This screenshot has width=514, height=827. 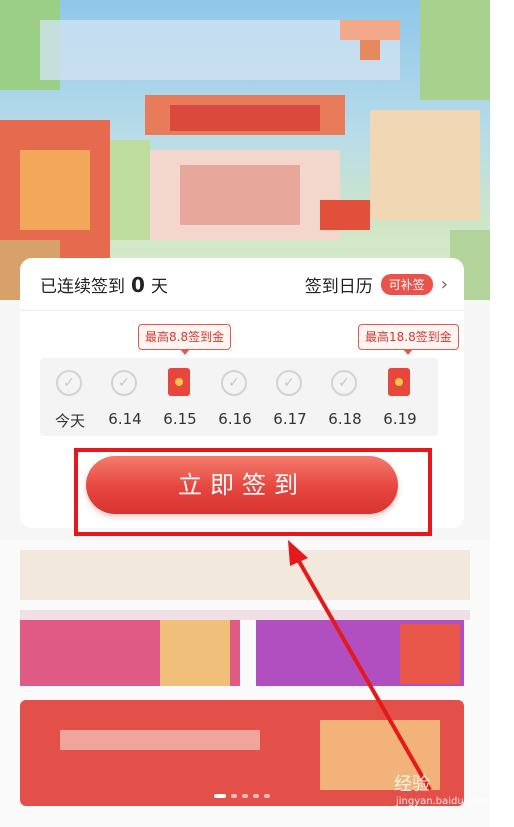 I want to click on streak-suffix: 天, so click(x=159, y=287).